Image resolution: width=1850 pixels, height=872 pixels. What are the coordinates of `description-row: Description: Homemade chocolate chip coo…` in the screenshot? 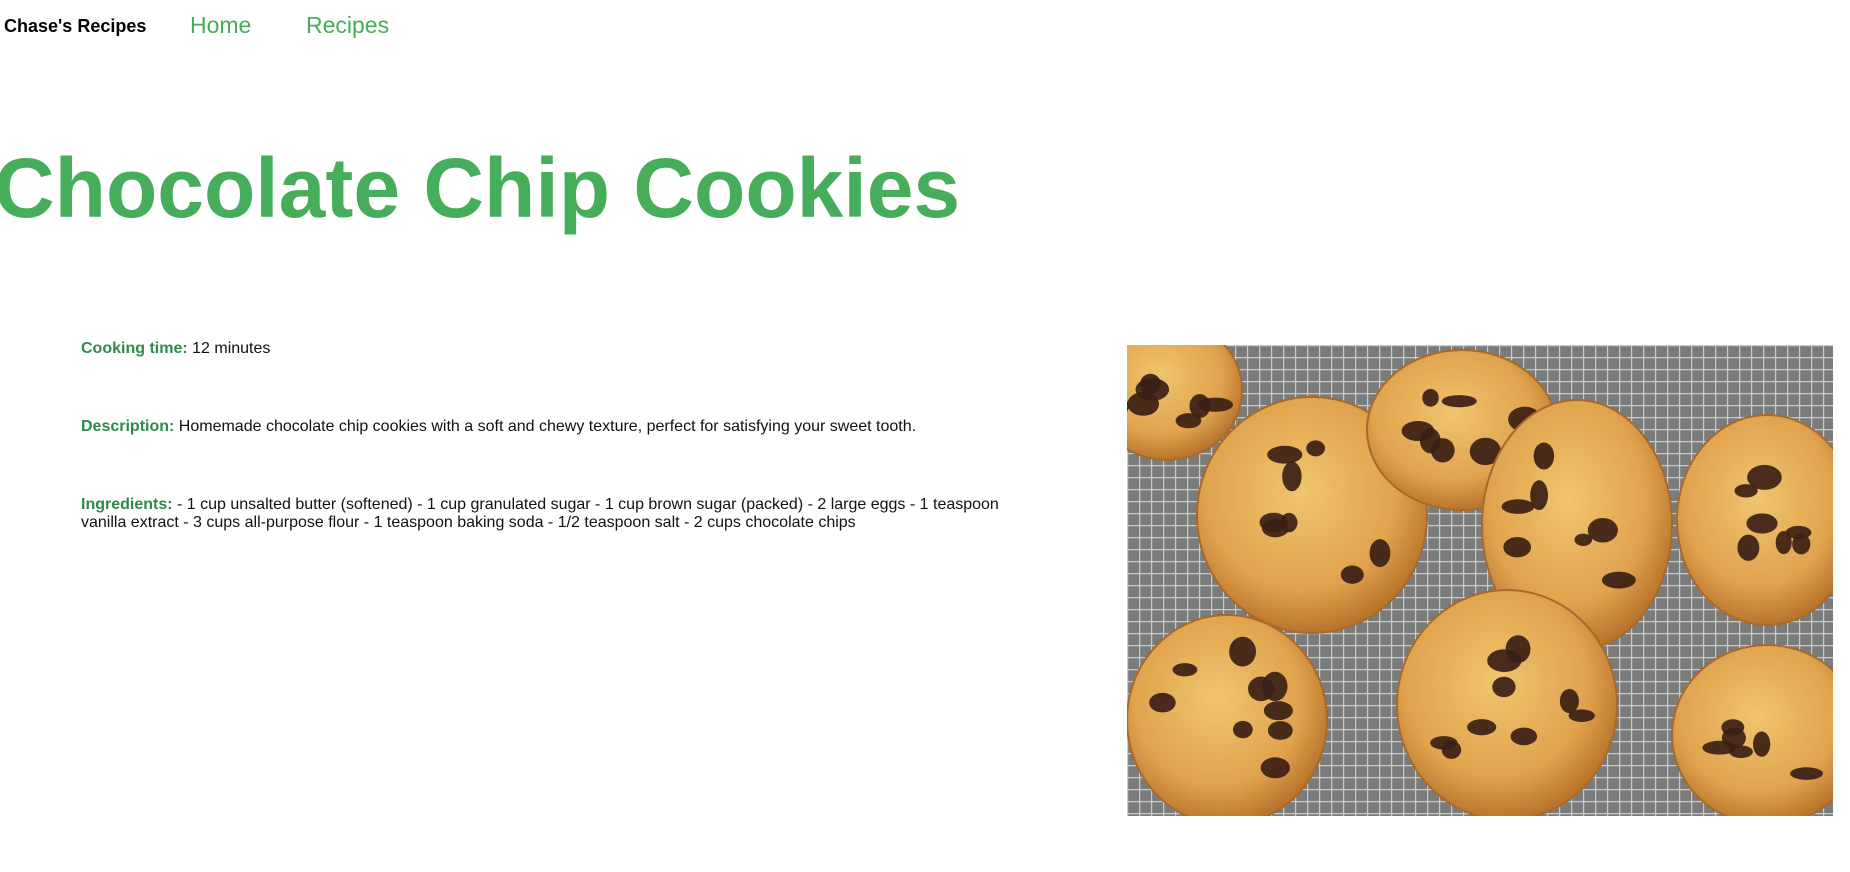 It's located at (546, 427).